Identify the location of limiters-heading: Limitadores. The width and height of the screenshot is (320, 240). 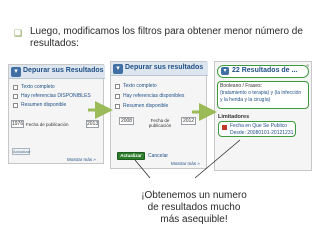
(234, 117).